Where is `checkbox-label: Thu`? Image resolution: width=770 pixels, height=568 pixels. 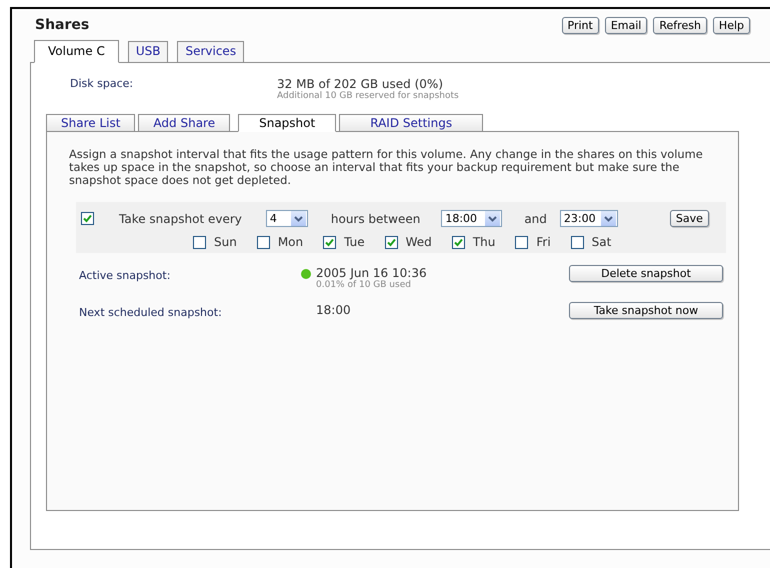
checkbox-label: Thu is located at coordinates (484, 242).